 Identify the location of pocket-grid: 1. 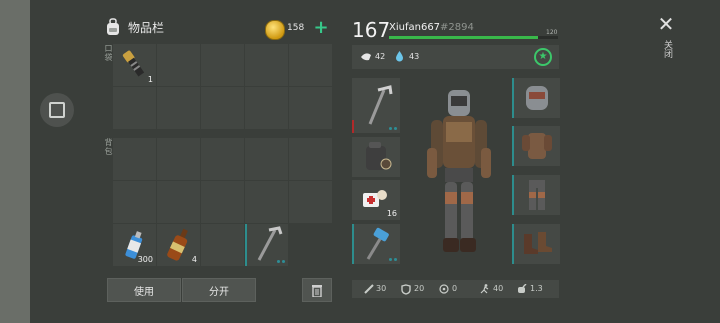
(222, 86).